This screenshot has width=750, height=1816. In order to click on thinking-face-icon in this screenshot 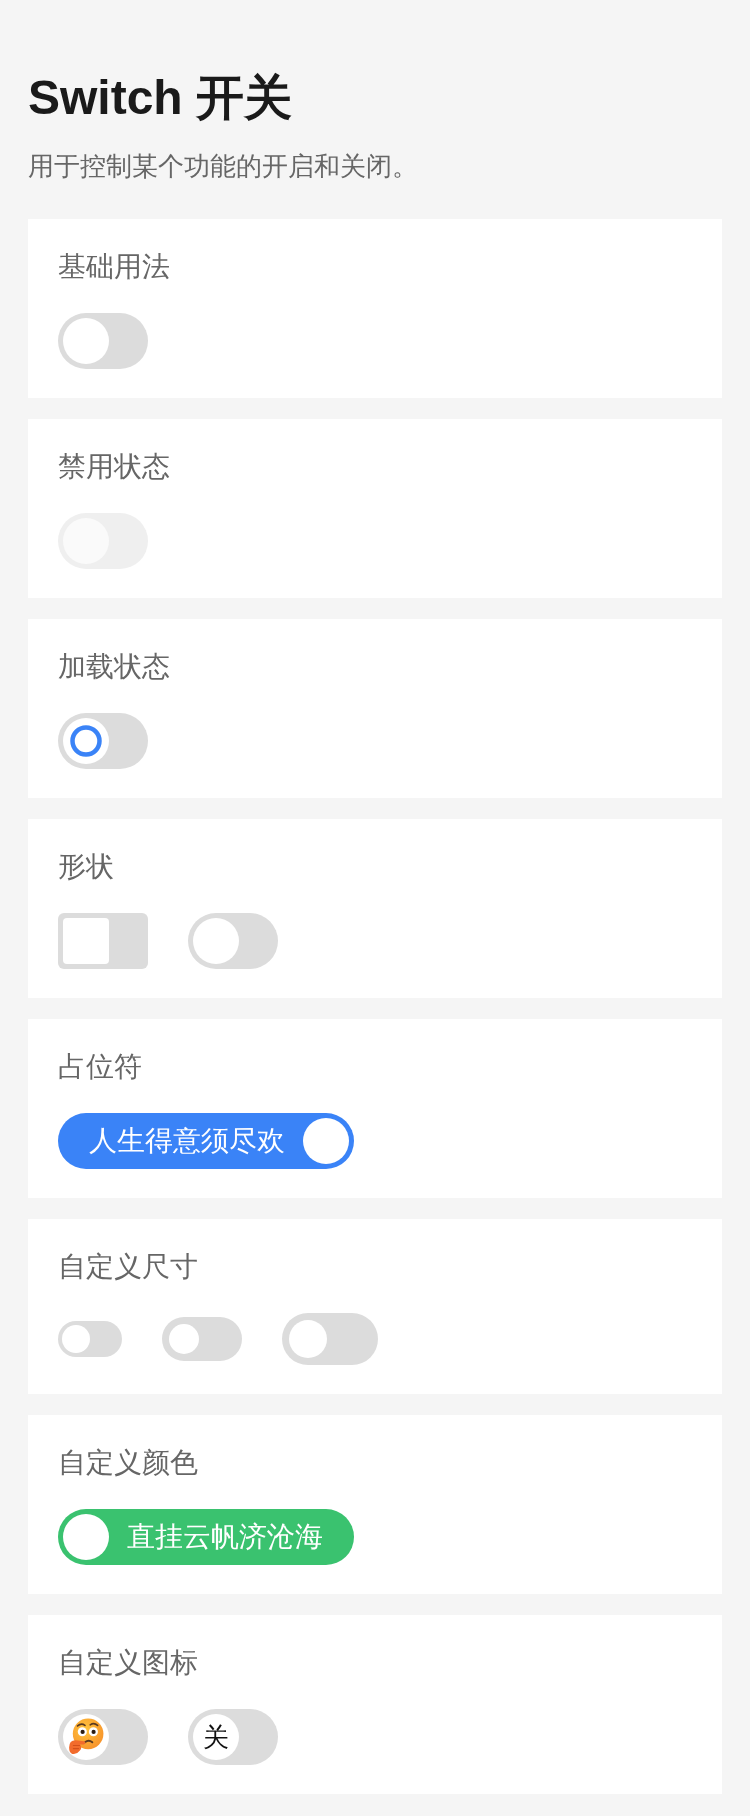, I will do `click(86, 1737)`.